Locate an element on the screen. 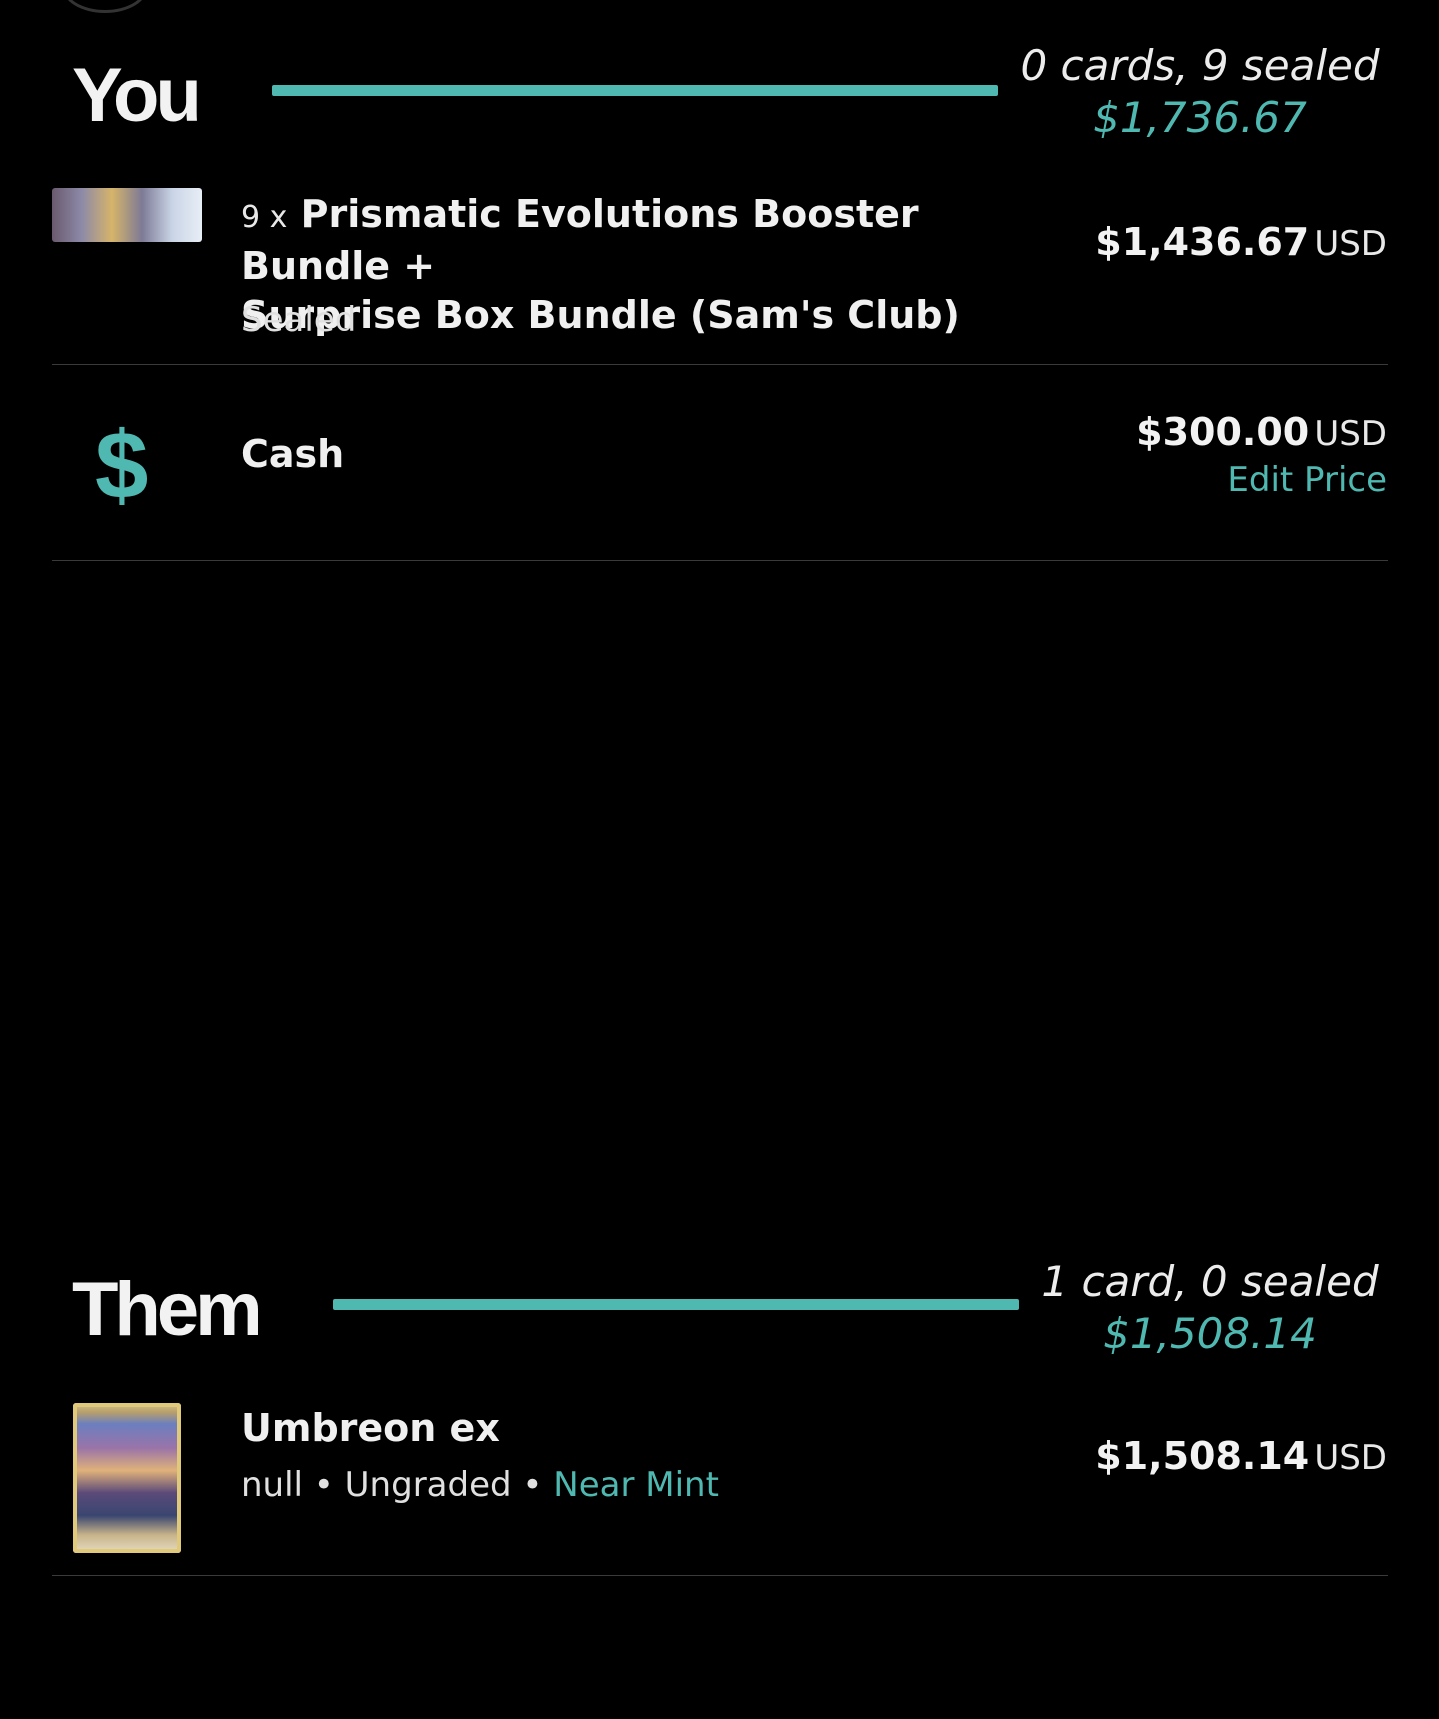 Image resolution: width=1439 pixels, height=1719 pixels. them-section-title: Them is located at coordinates (167, 1309).